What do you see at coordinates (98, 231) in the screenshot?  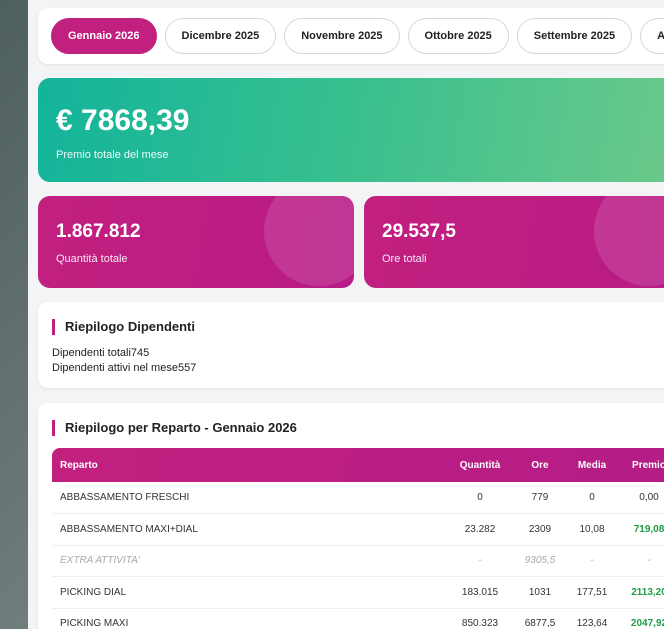 I see `total-quantity-value: 1.867.812` at bounding box center [98, 231].